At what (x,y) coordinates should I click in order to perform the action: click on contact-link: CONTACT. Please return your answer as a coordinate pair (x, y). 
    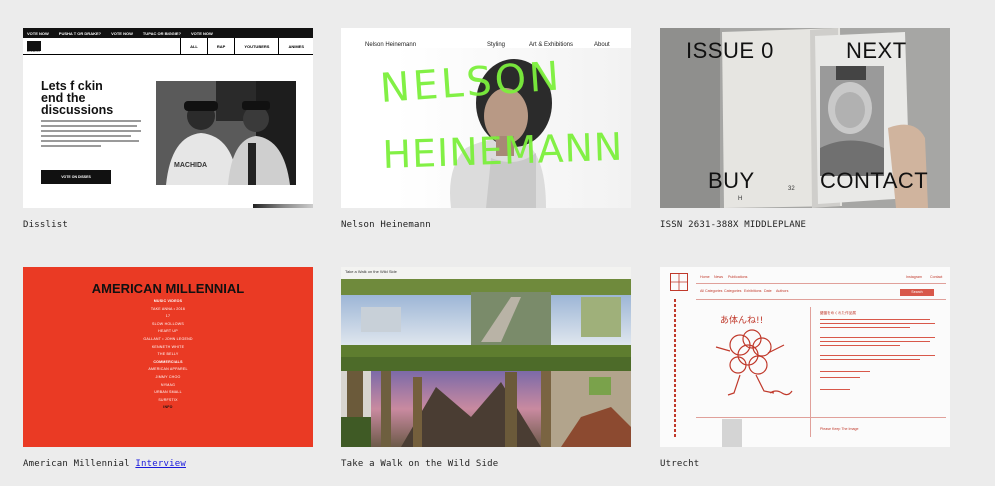
    Looking at the image, I should click on (874, 180).